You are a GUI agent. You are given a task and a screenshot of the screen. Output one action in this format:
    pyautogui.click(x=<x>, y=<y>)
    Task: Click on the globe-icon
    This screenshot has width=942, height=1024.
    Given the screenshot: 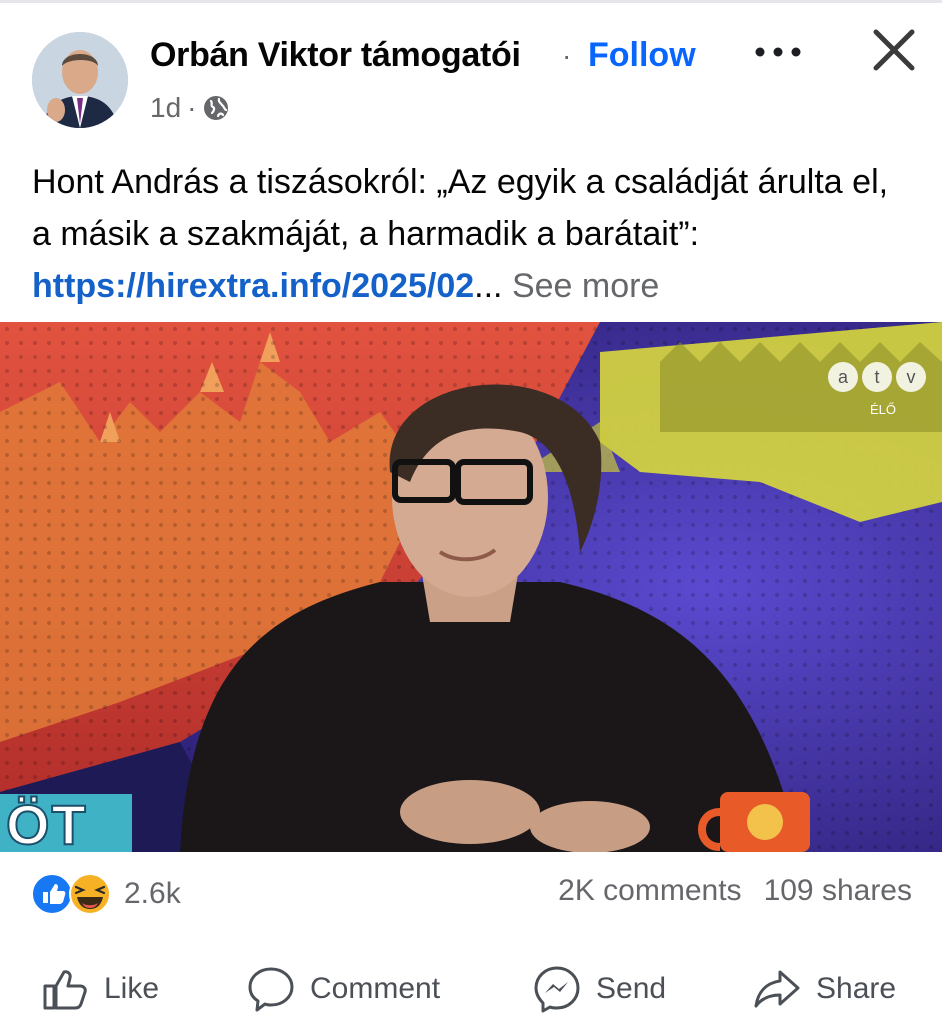 What is the action you would take?
    pyautogui.click(x=216, y=108)
    